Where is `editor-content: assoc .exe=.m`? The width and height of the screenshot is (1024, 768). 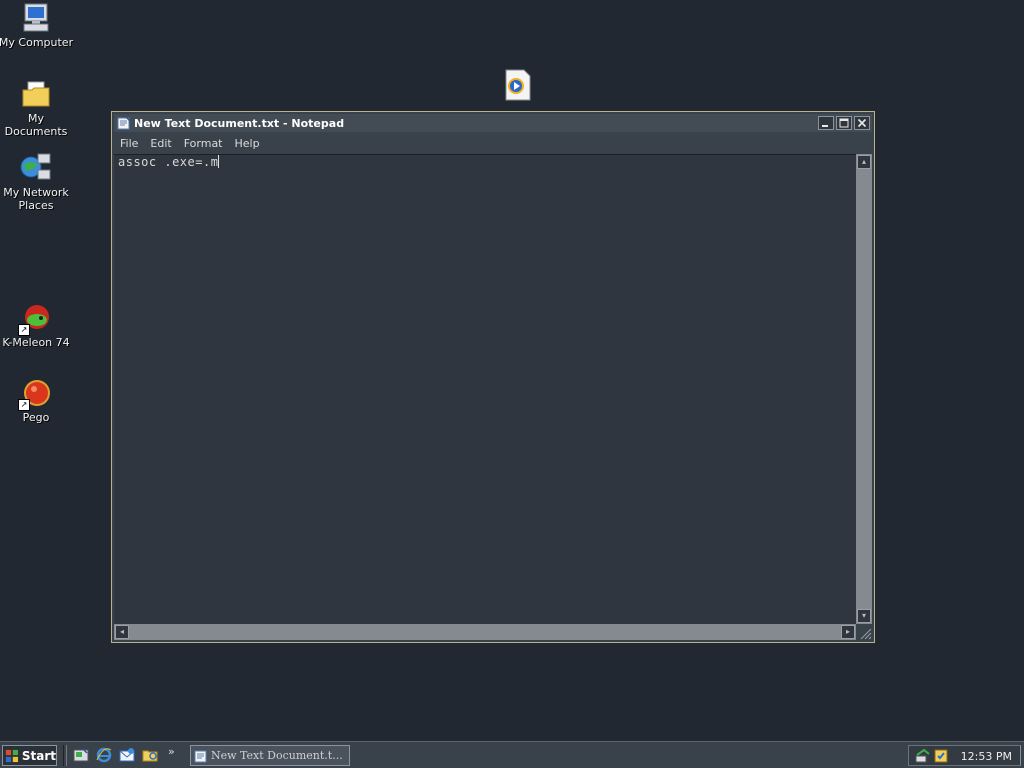
editor-content: assoc .exe=.m is located at coordinates (169, 162).